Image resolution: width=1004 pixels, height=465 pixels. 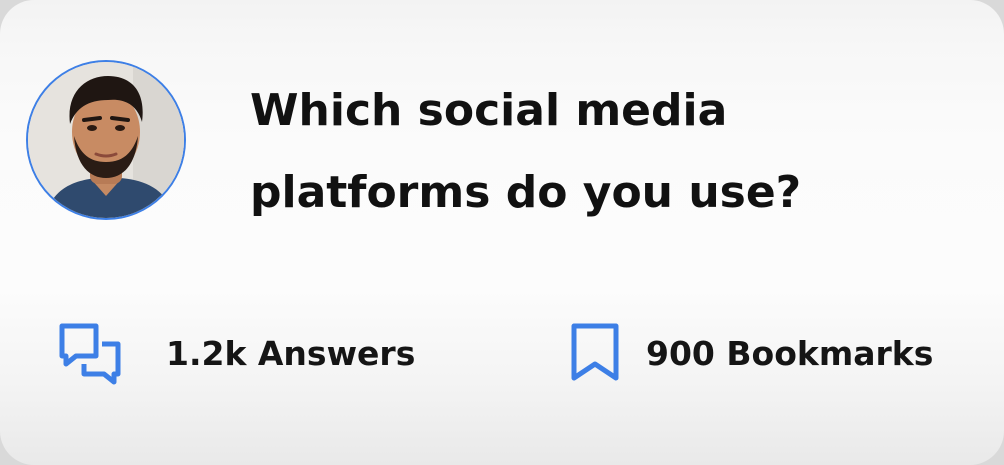 I want to click on avatar-photo, so click(x=106, y=140).